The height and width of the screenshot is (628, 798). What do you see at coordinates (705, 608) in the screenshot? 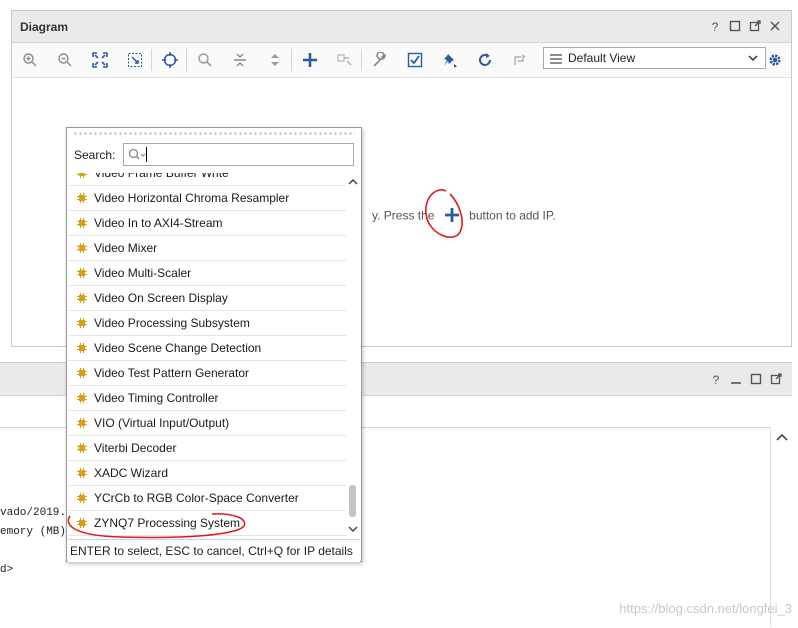
I see `watermark: https://blog.csdn.net/longfei_3` at bounding box center [705, 608].